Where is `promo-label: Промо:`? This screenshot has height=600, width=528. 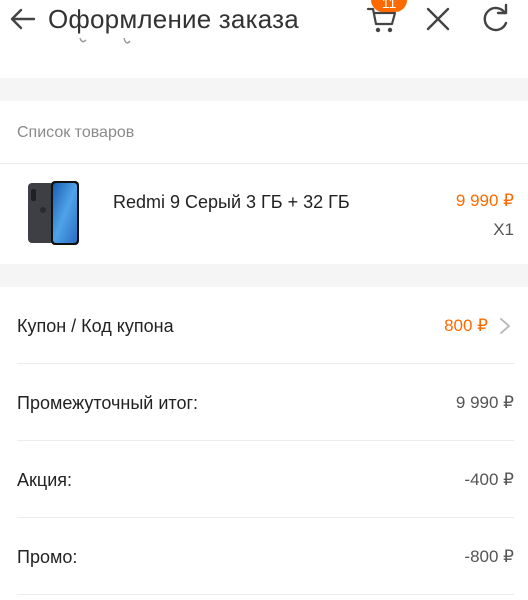
promo-label: Промо: is located at coordinates (47, 557).